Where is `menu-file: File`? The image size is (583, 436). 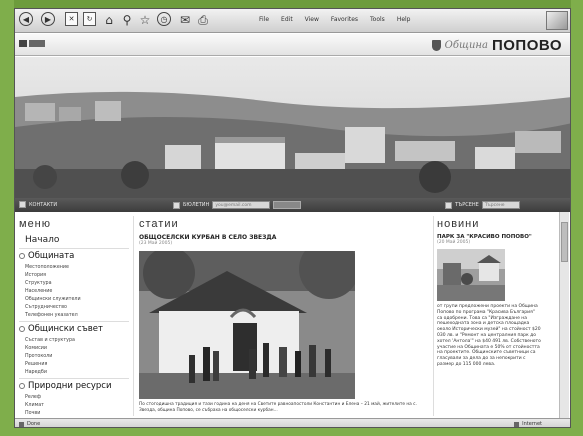 menu-file: File is located at coordinates (264, 19).